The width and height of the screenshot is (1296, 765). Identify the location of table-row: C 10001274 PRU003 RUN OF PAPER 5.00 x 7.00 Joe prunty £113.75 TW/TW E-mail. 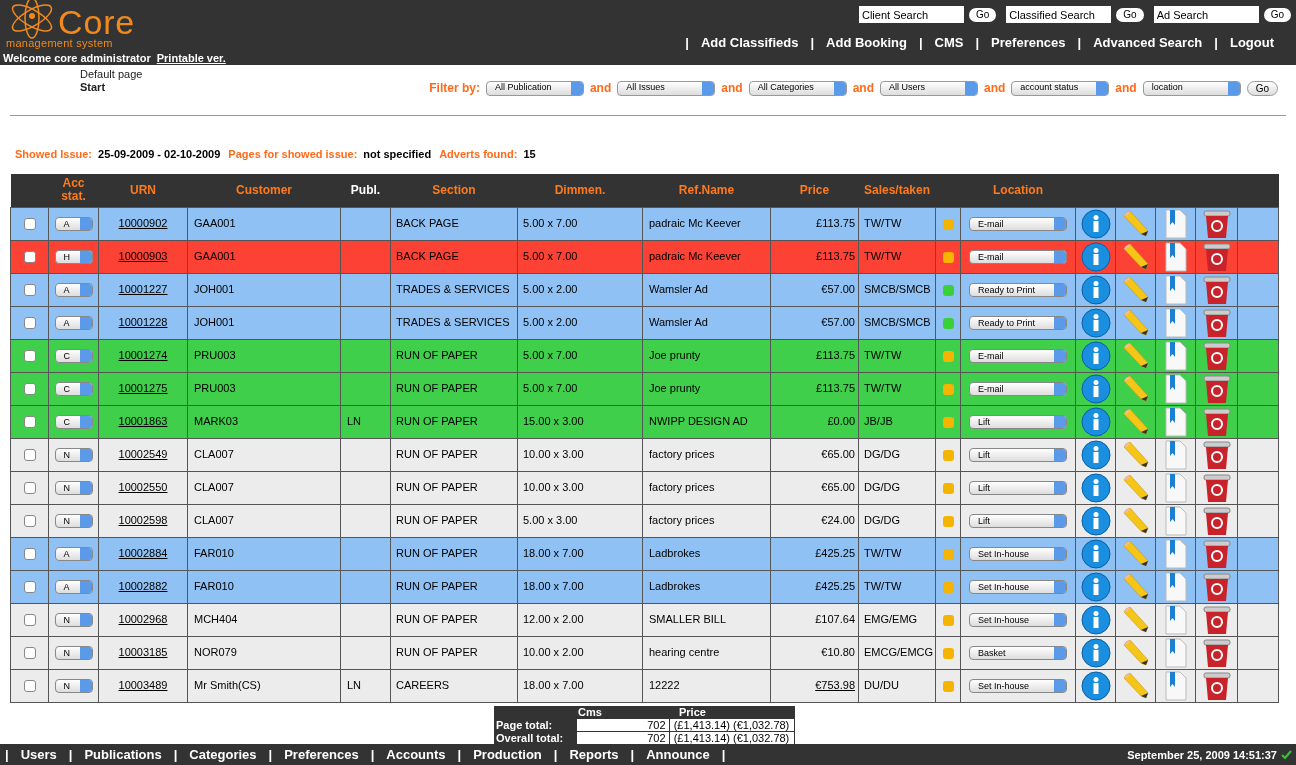
(644, 355).